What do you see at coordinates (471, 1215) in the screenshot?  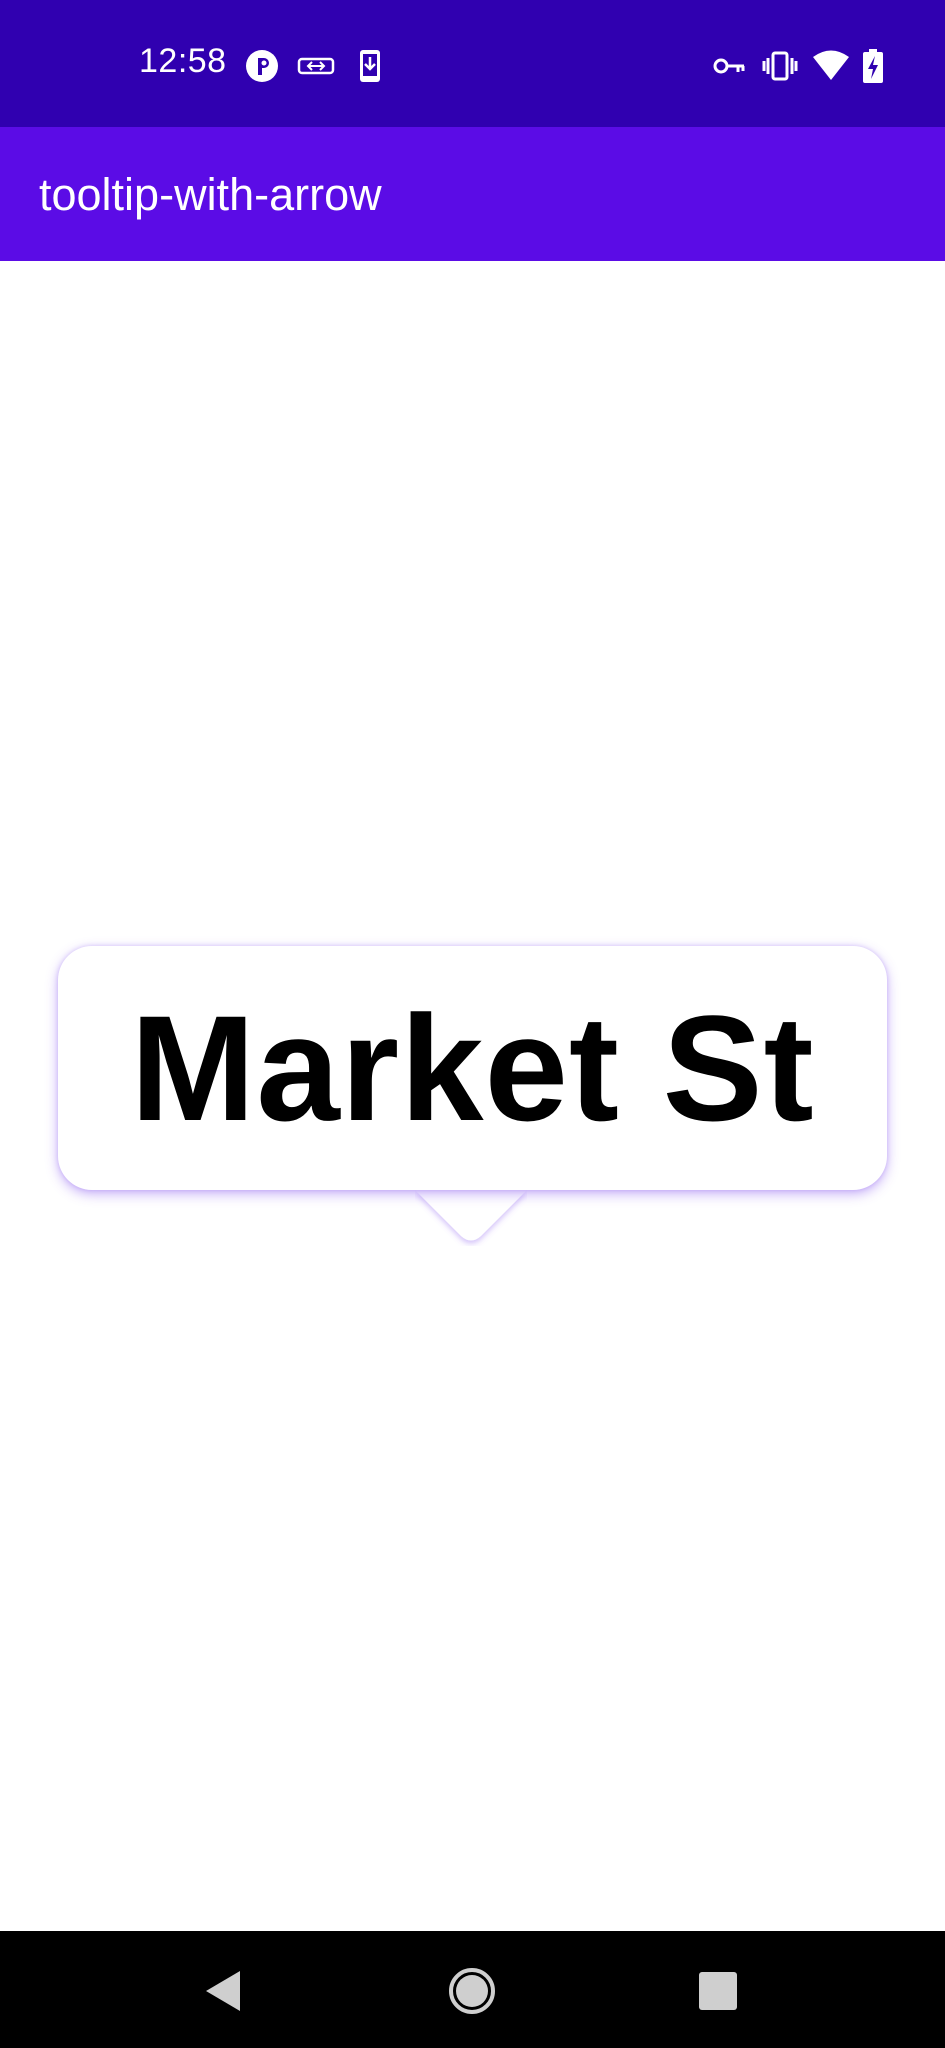 I see `tooltip-arrow` at bounding box center [471, 1215].